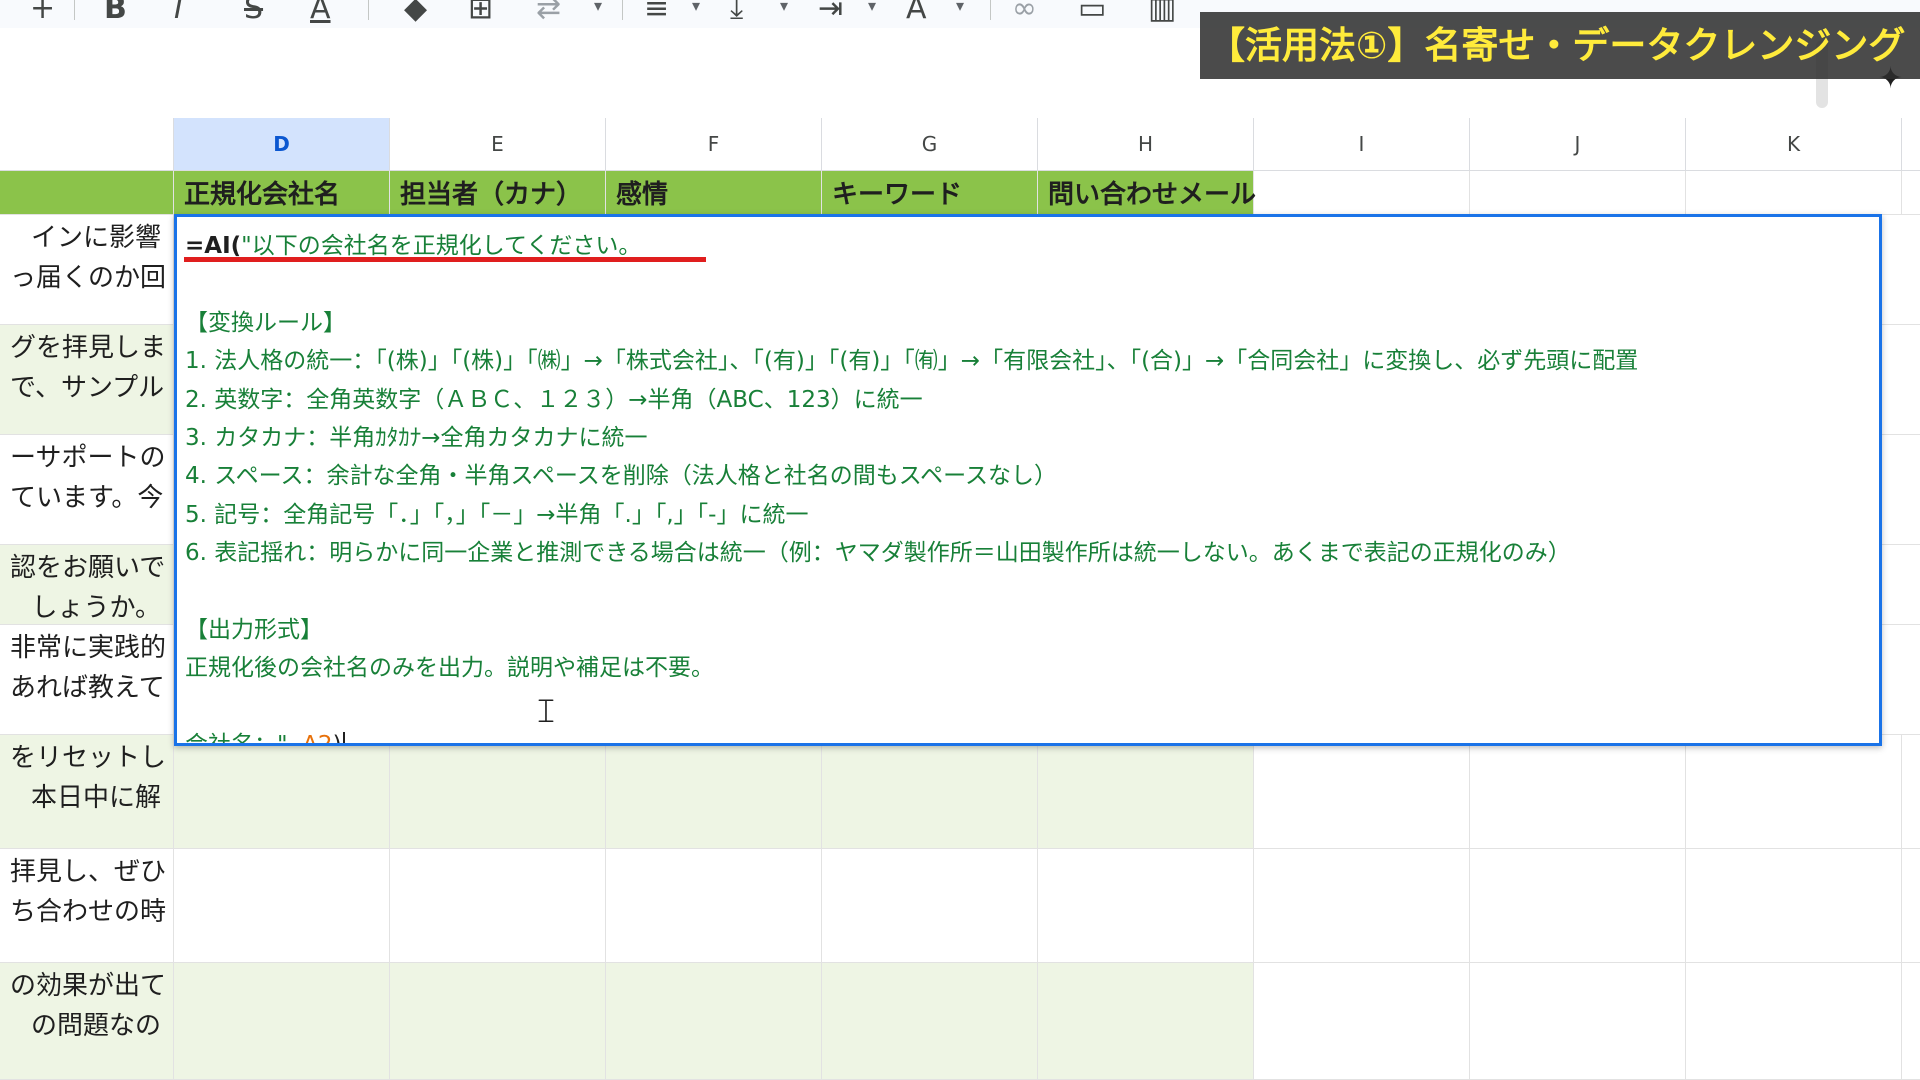 The image size is (1920, 1080). What do you see at coordinates (343, 737) in the screenshot?
I see `text-caret` at bounding box center [343, 737].